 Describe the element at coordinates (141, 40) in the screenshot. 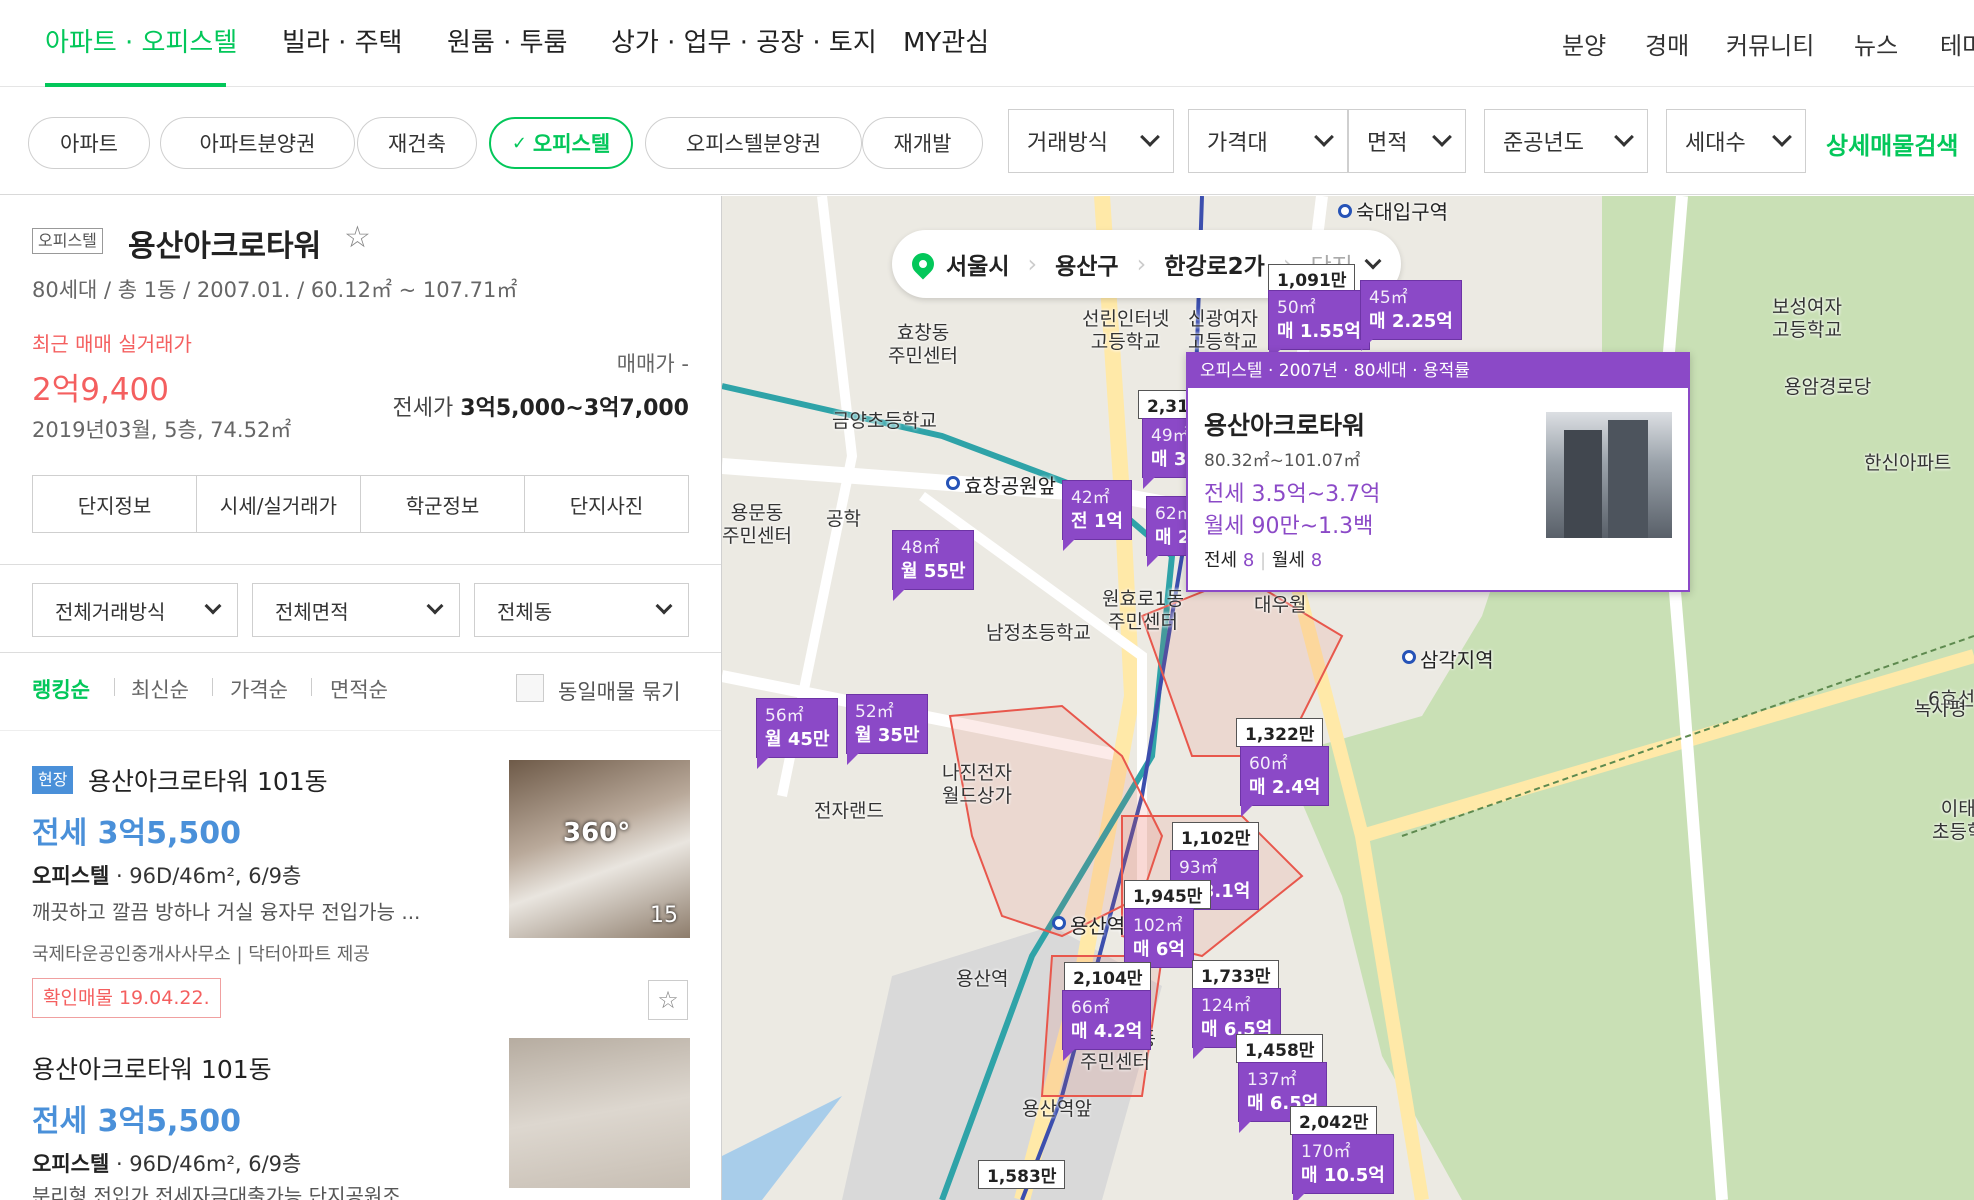

I see `tab-apartment-officetel: 아파트 · 오피스텔` at that location.